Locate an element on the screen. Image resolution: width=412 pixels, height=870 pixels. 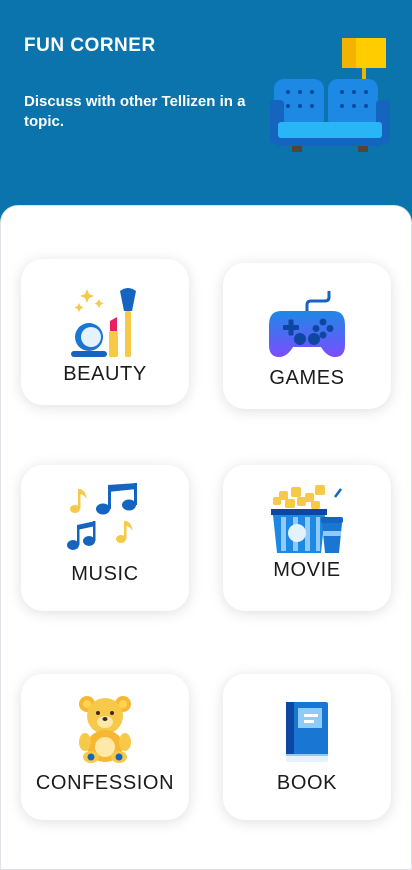
page-title: FUN CORNER is located at coordinates (90, 45).